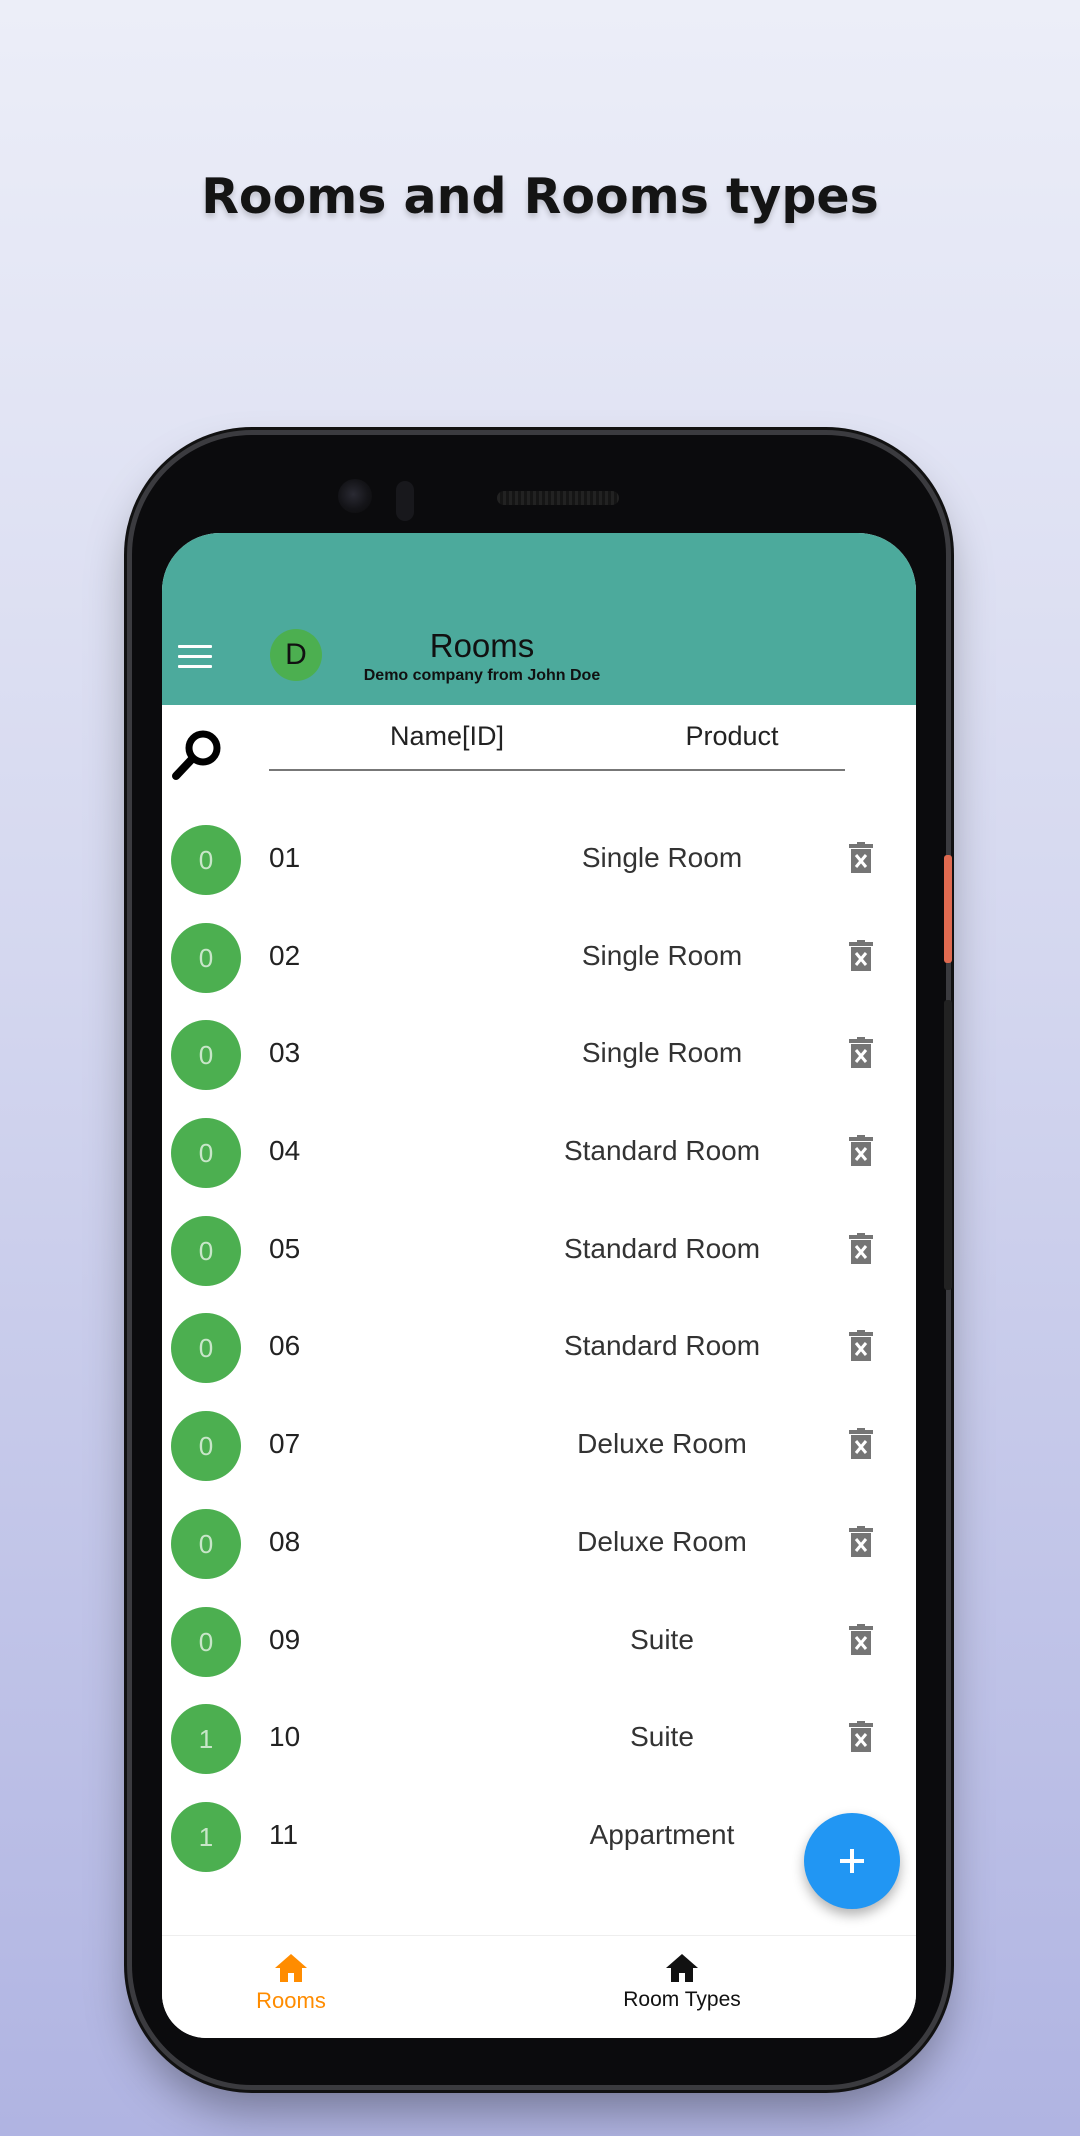 The width and height of the screenshot is (1080, 2136). What do you see at coordinates (539, 619) in the screenshot?
I see `app-bar: D Rooms Demo company from John Doe` at bounding box center [539, 619].